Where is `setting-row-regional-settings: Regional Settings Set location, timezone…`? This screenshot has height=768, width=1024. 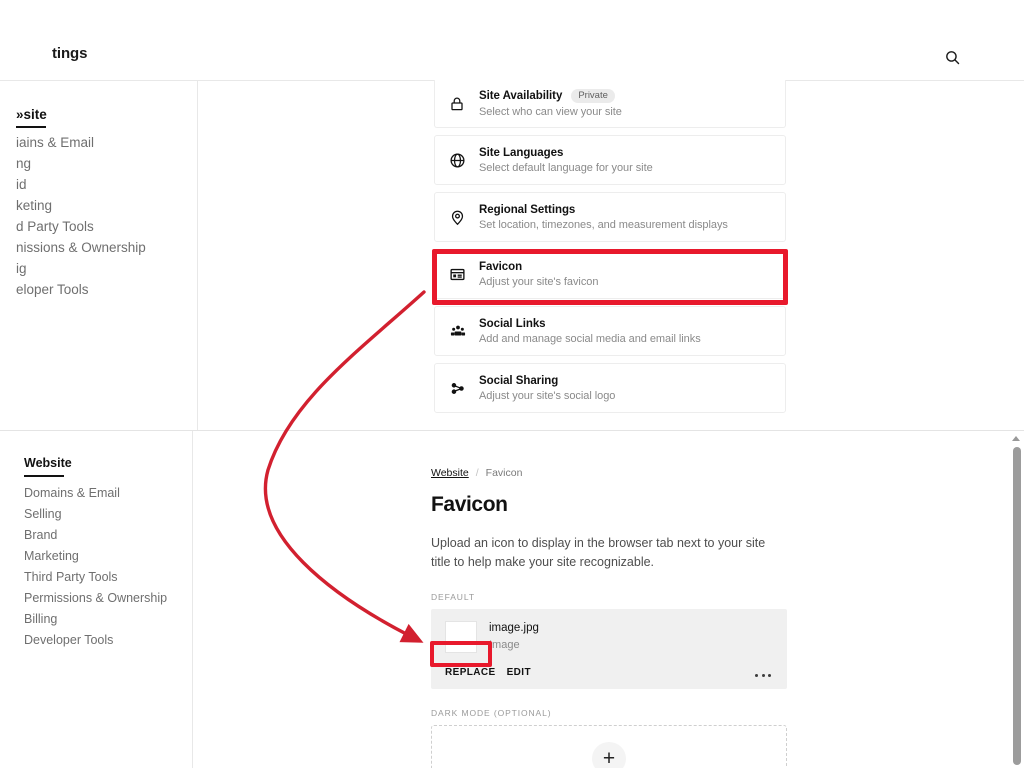
setting-row-regional-settings: Regional Settings Set location, timezone… is located at coordinates (610, 217).